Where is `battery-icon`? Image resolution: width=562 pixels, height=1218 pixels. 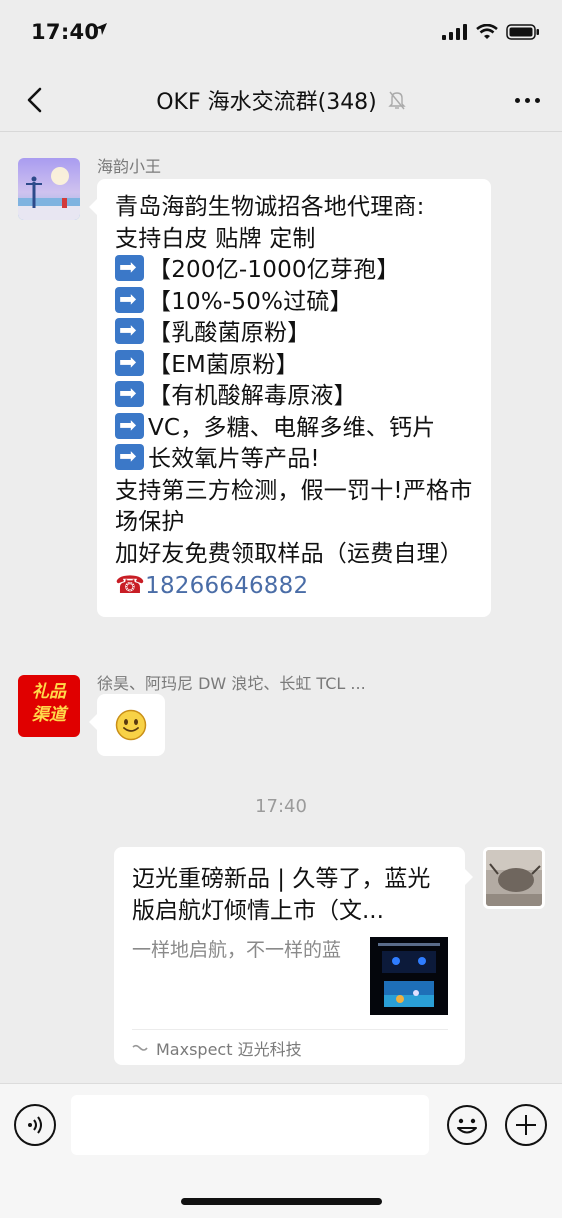
battery-icon is located at coordinates (522, 32).